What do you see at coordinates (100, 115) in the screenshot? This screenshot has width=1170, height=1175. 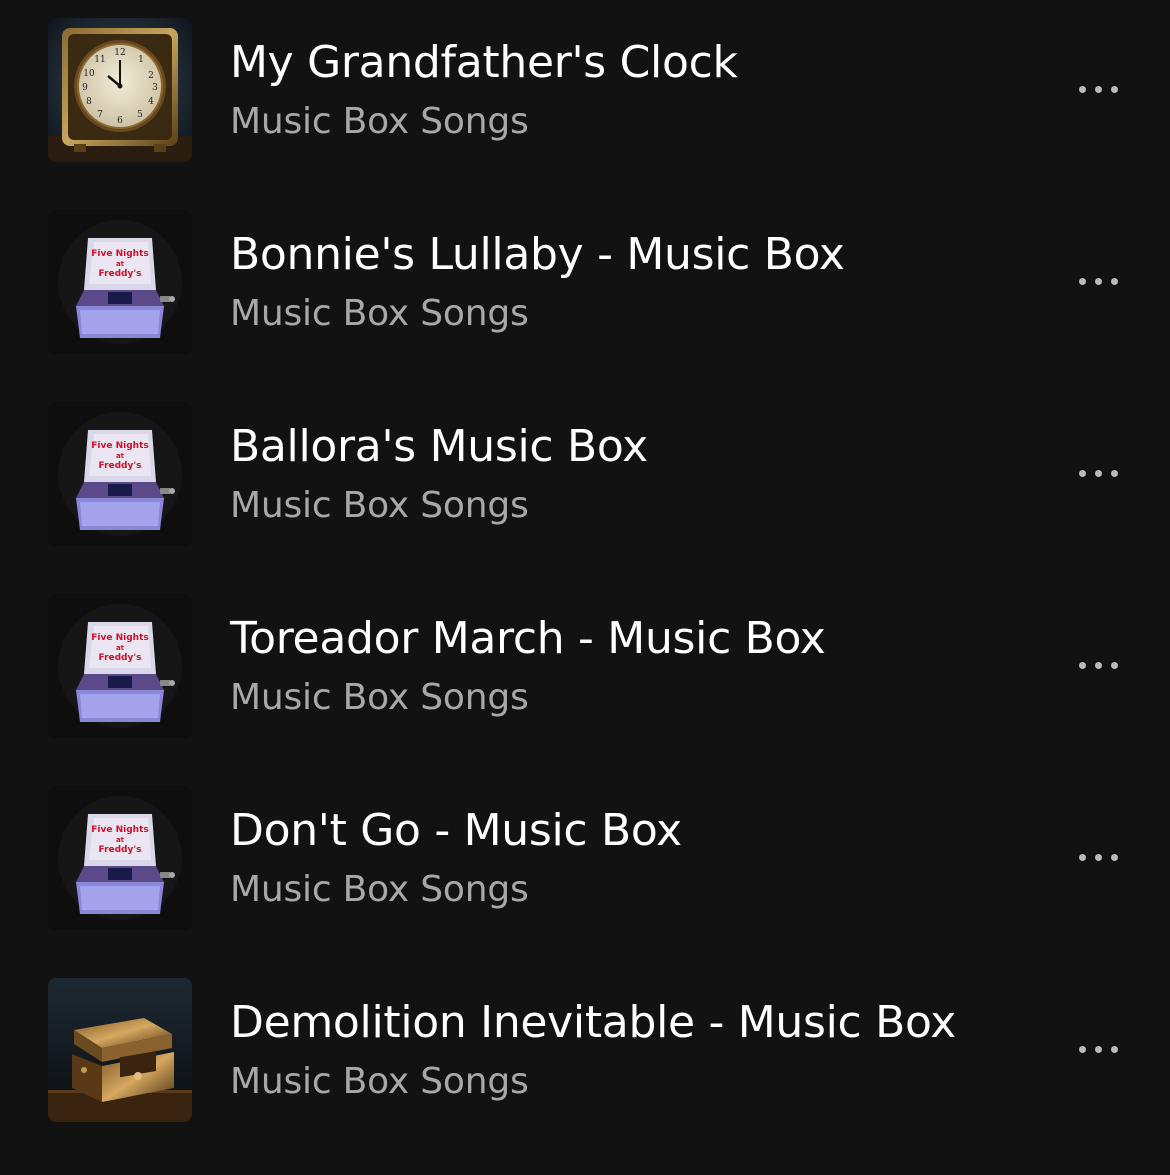 I see `svg-text: 7` at bounding box center [100, 115].